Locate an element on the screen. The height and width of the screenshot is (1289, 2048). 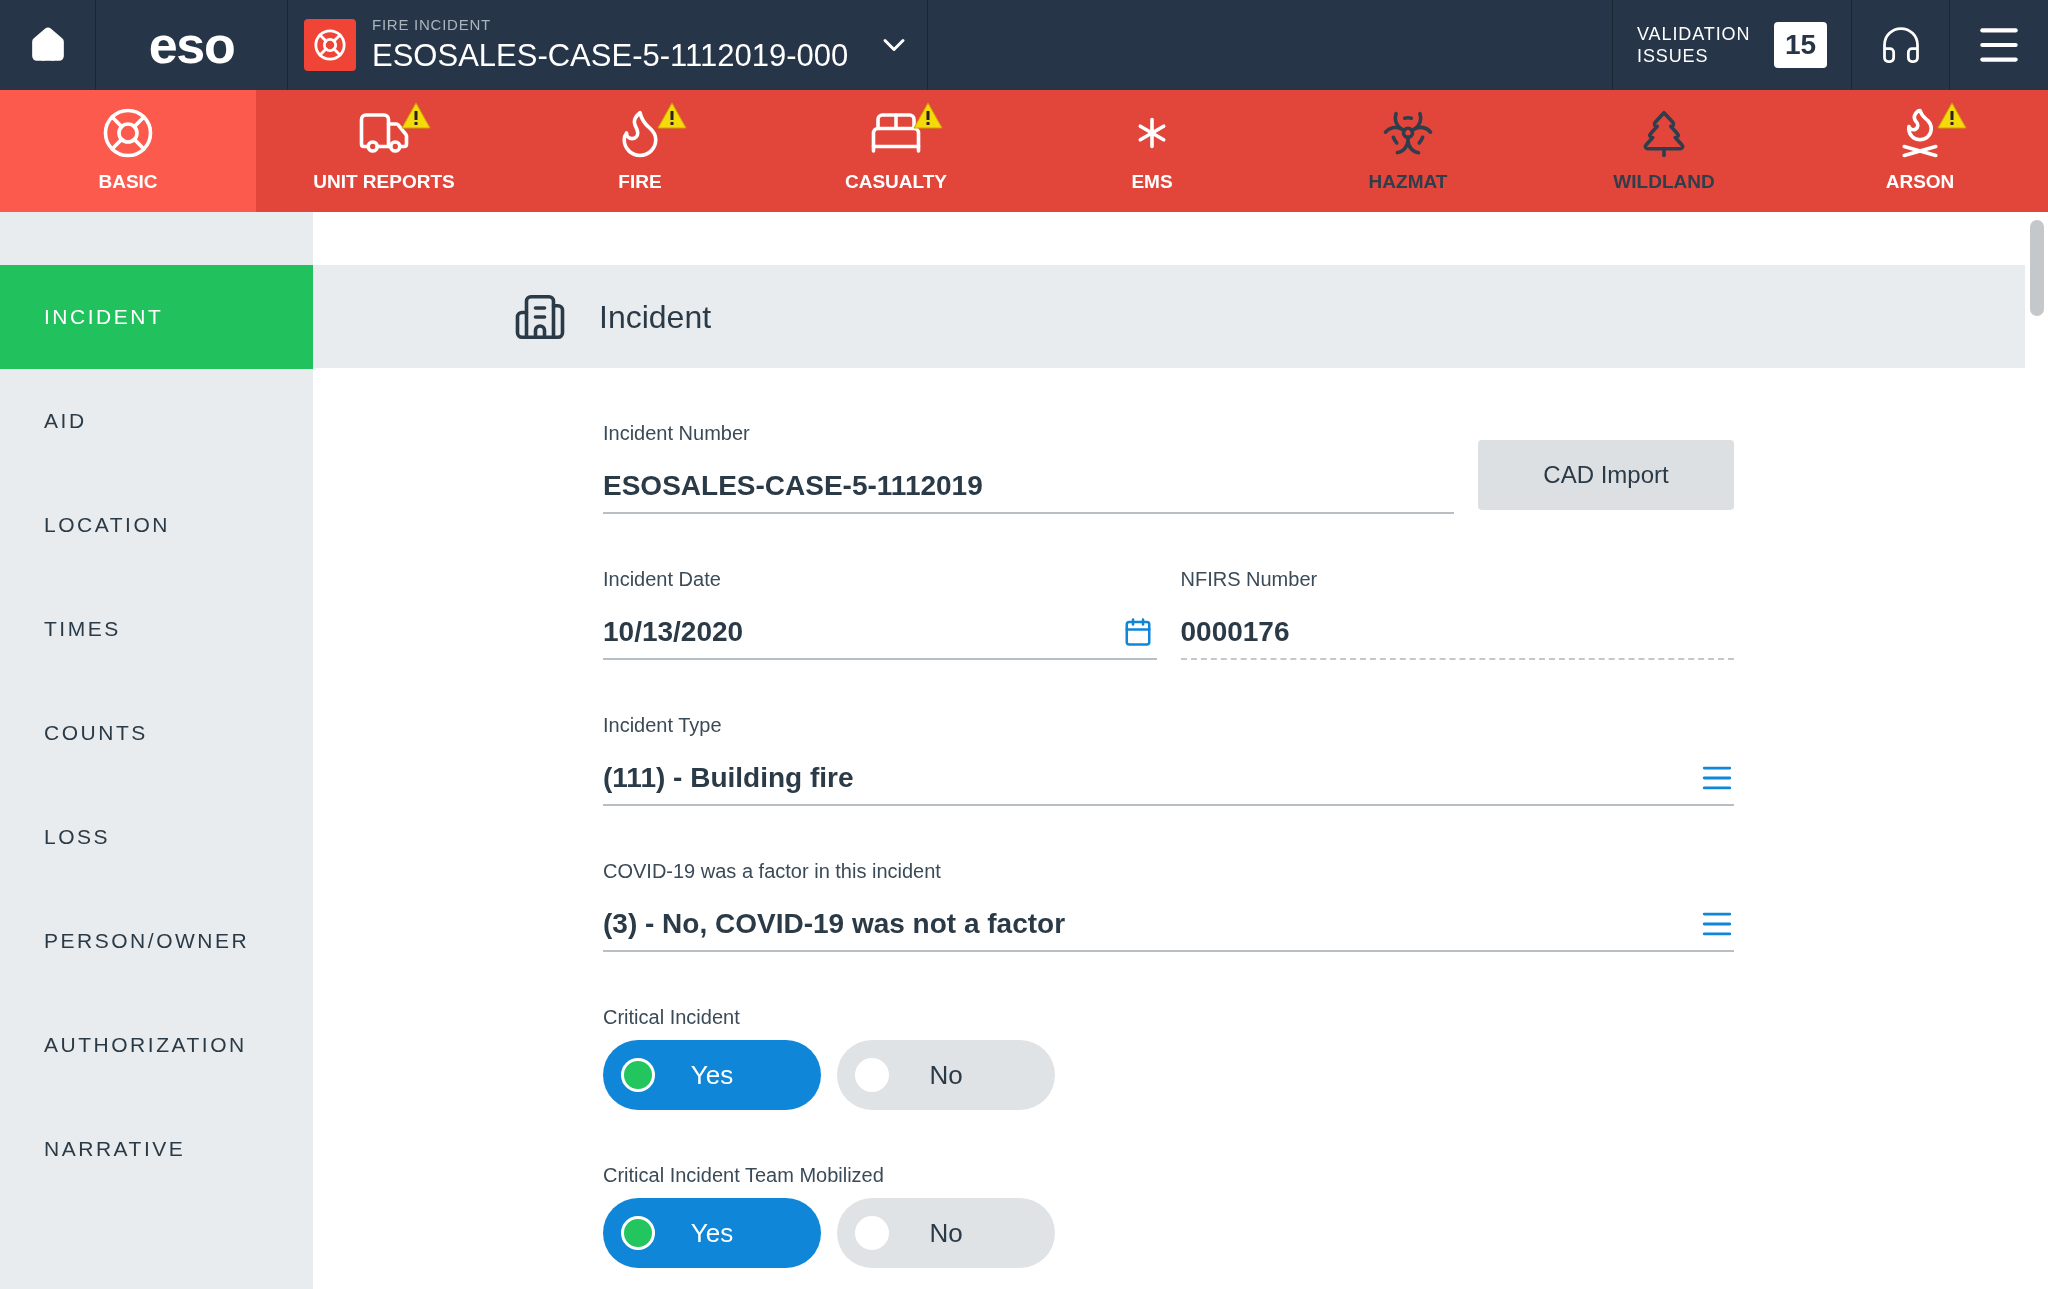
field-label: Critical Incident Team Mobilized is located at coordinates (744, 1175).